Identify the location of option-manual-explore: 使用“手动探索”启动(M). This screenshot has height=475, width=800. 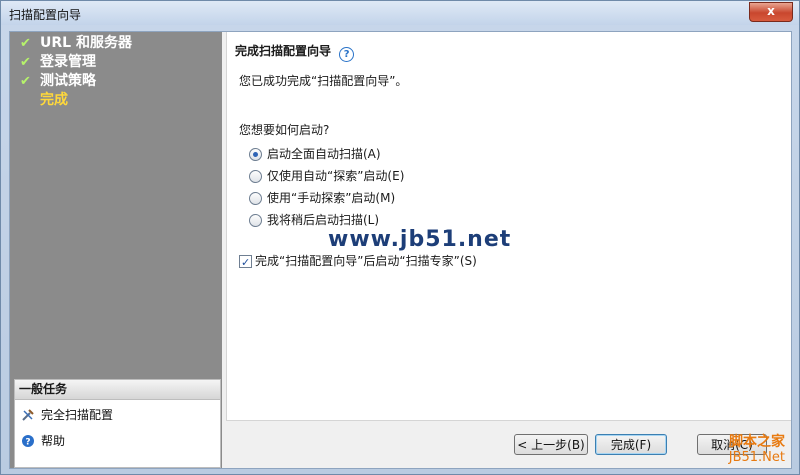
(326, 198).